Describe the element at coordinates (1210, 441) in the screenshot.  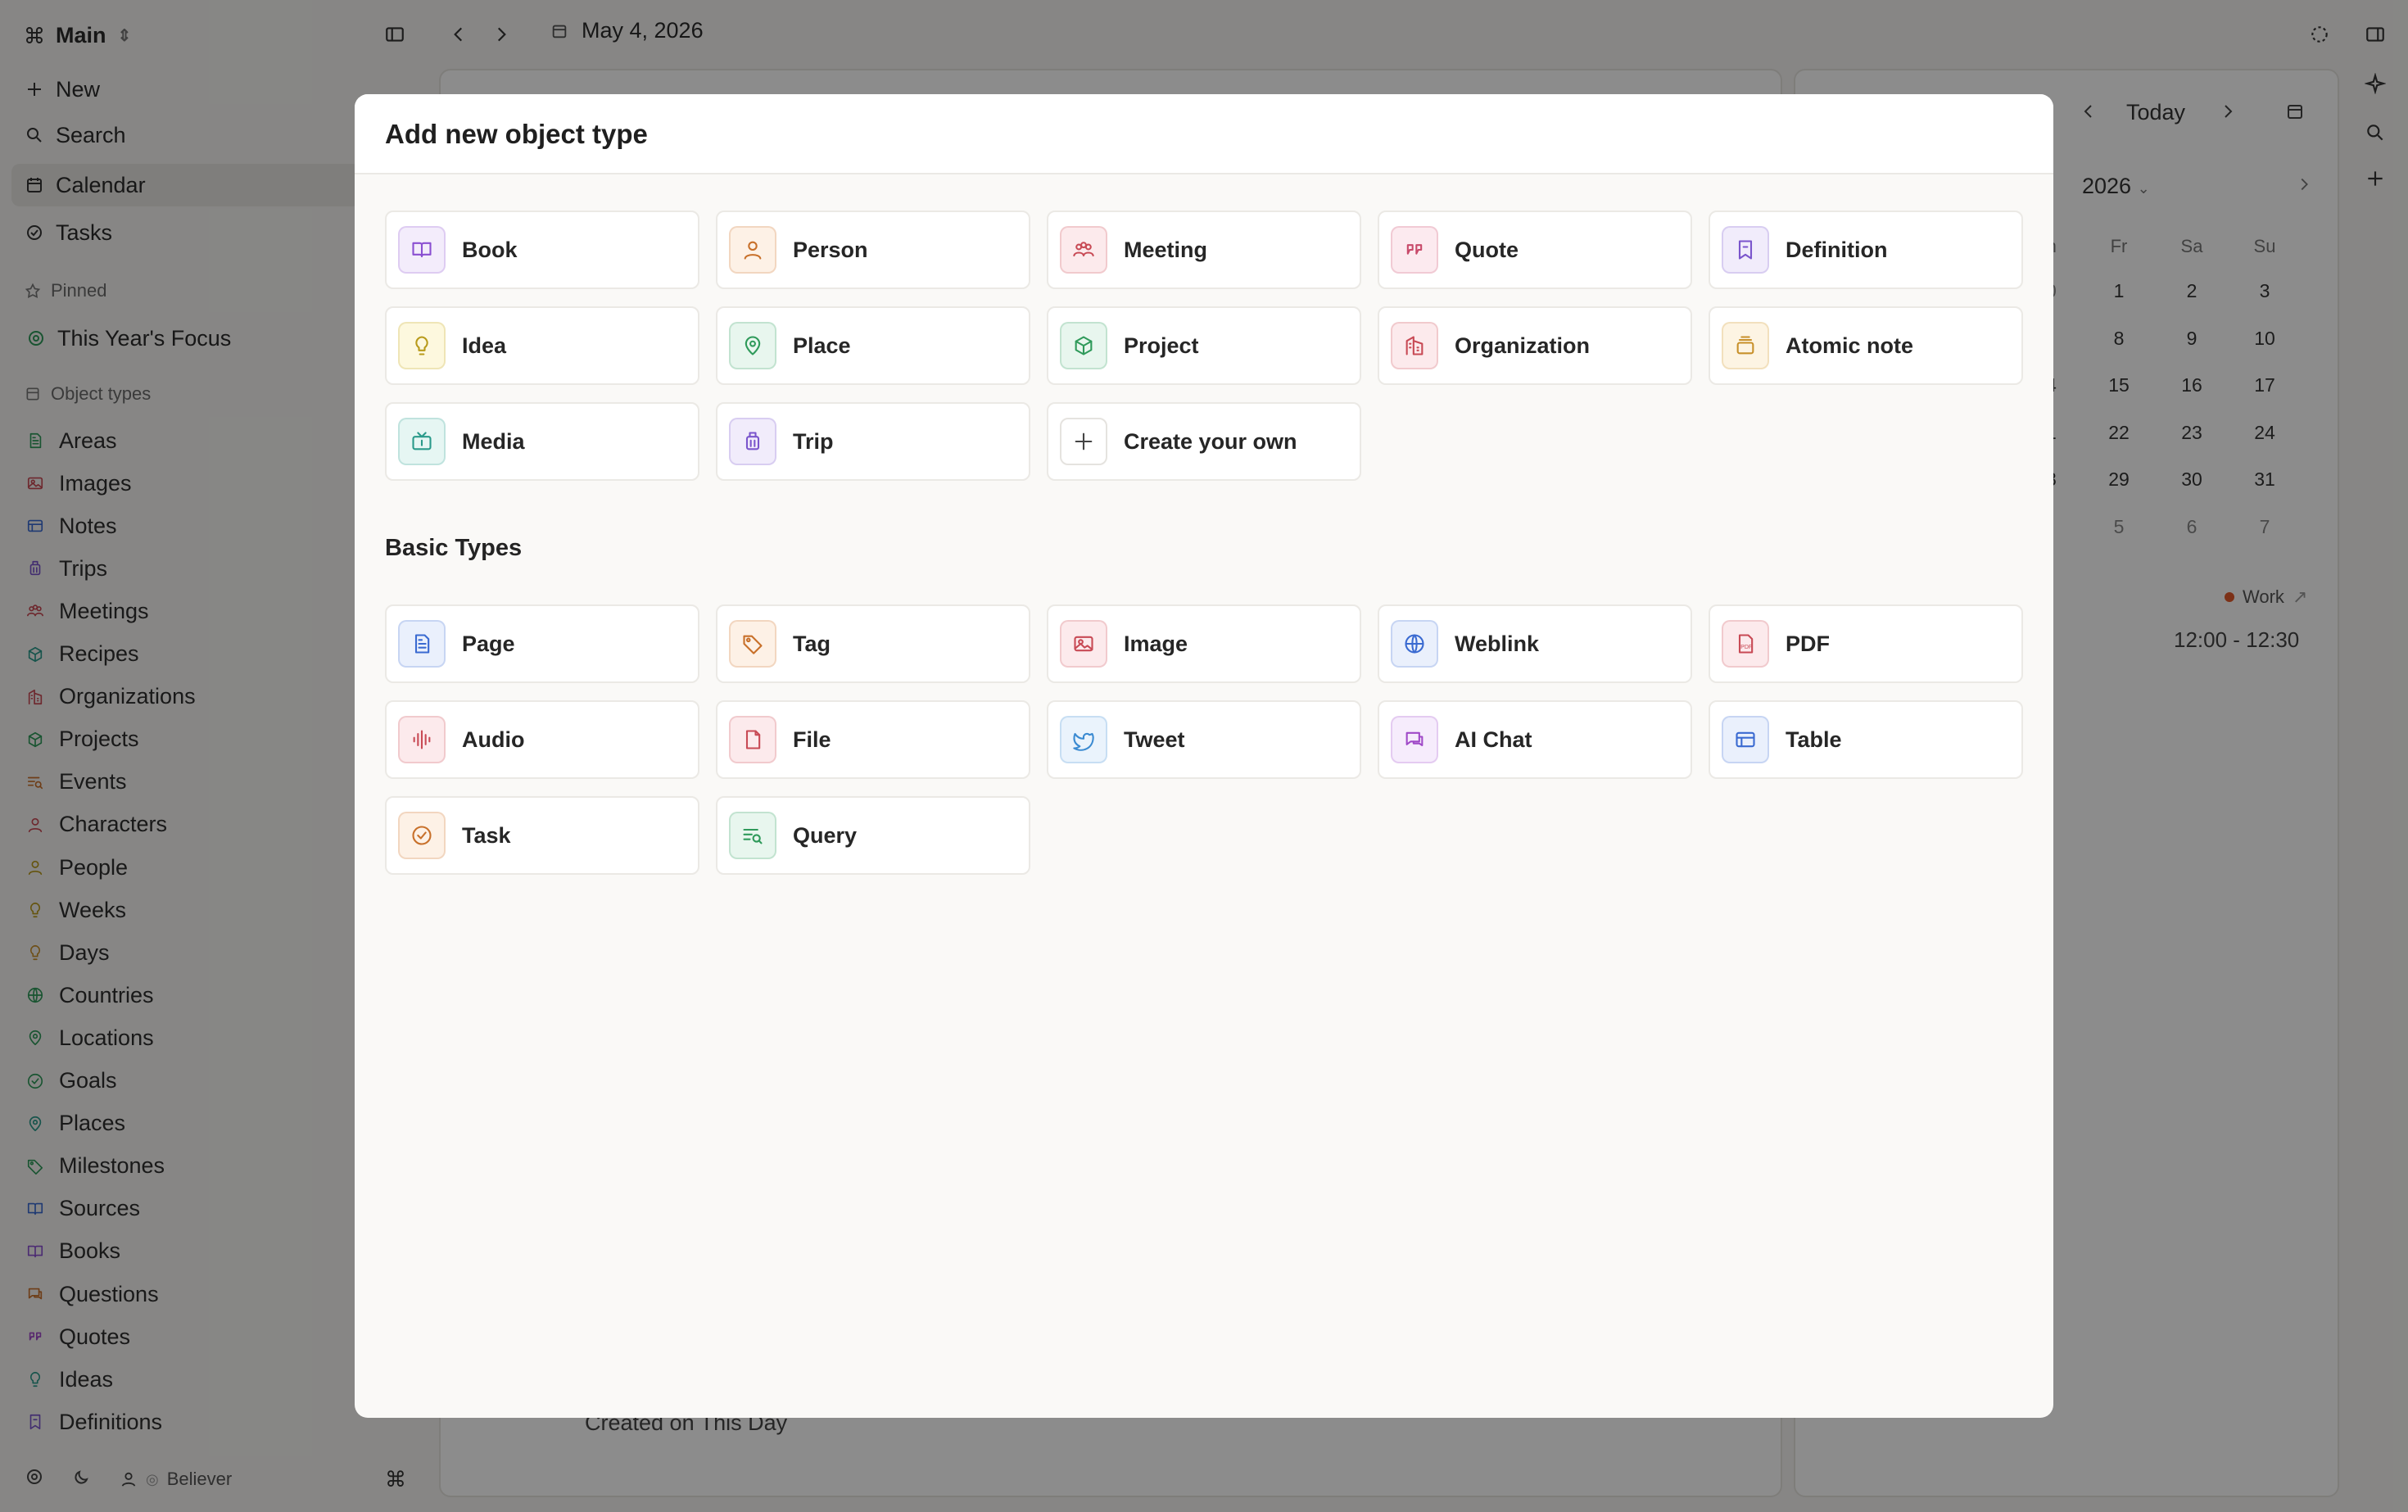
I see `card-label: Create your own` at that location.